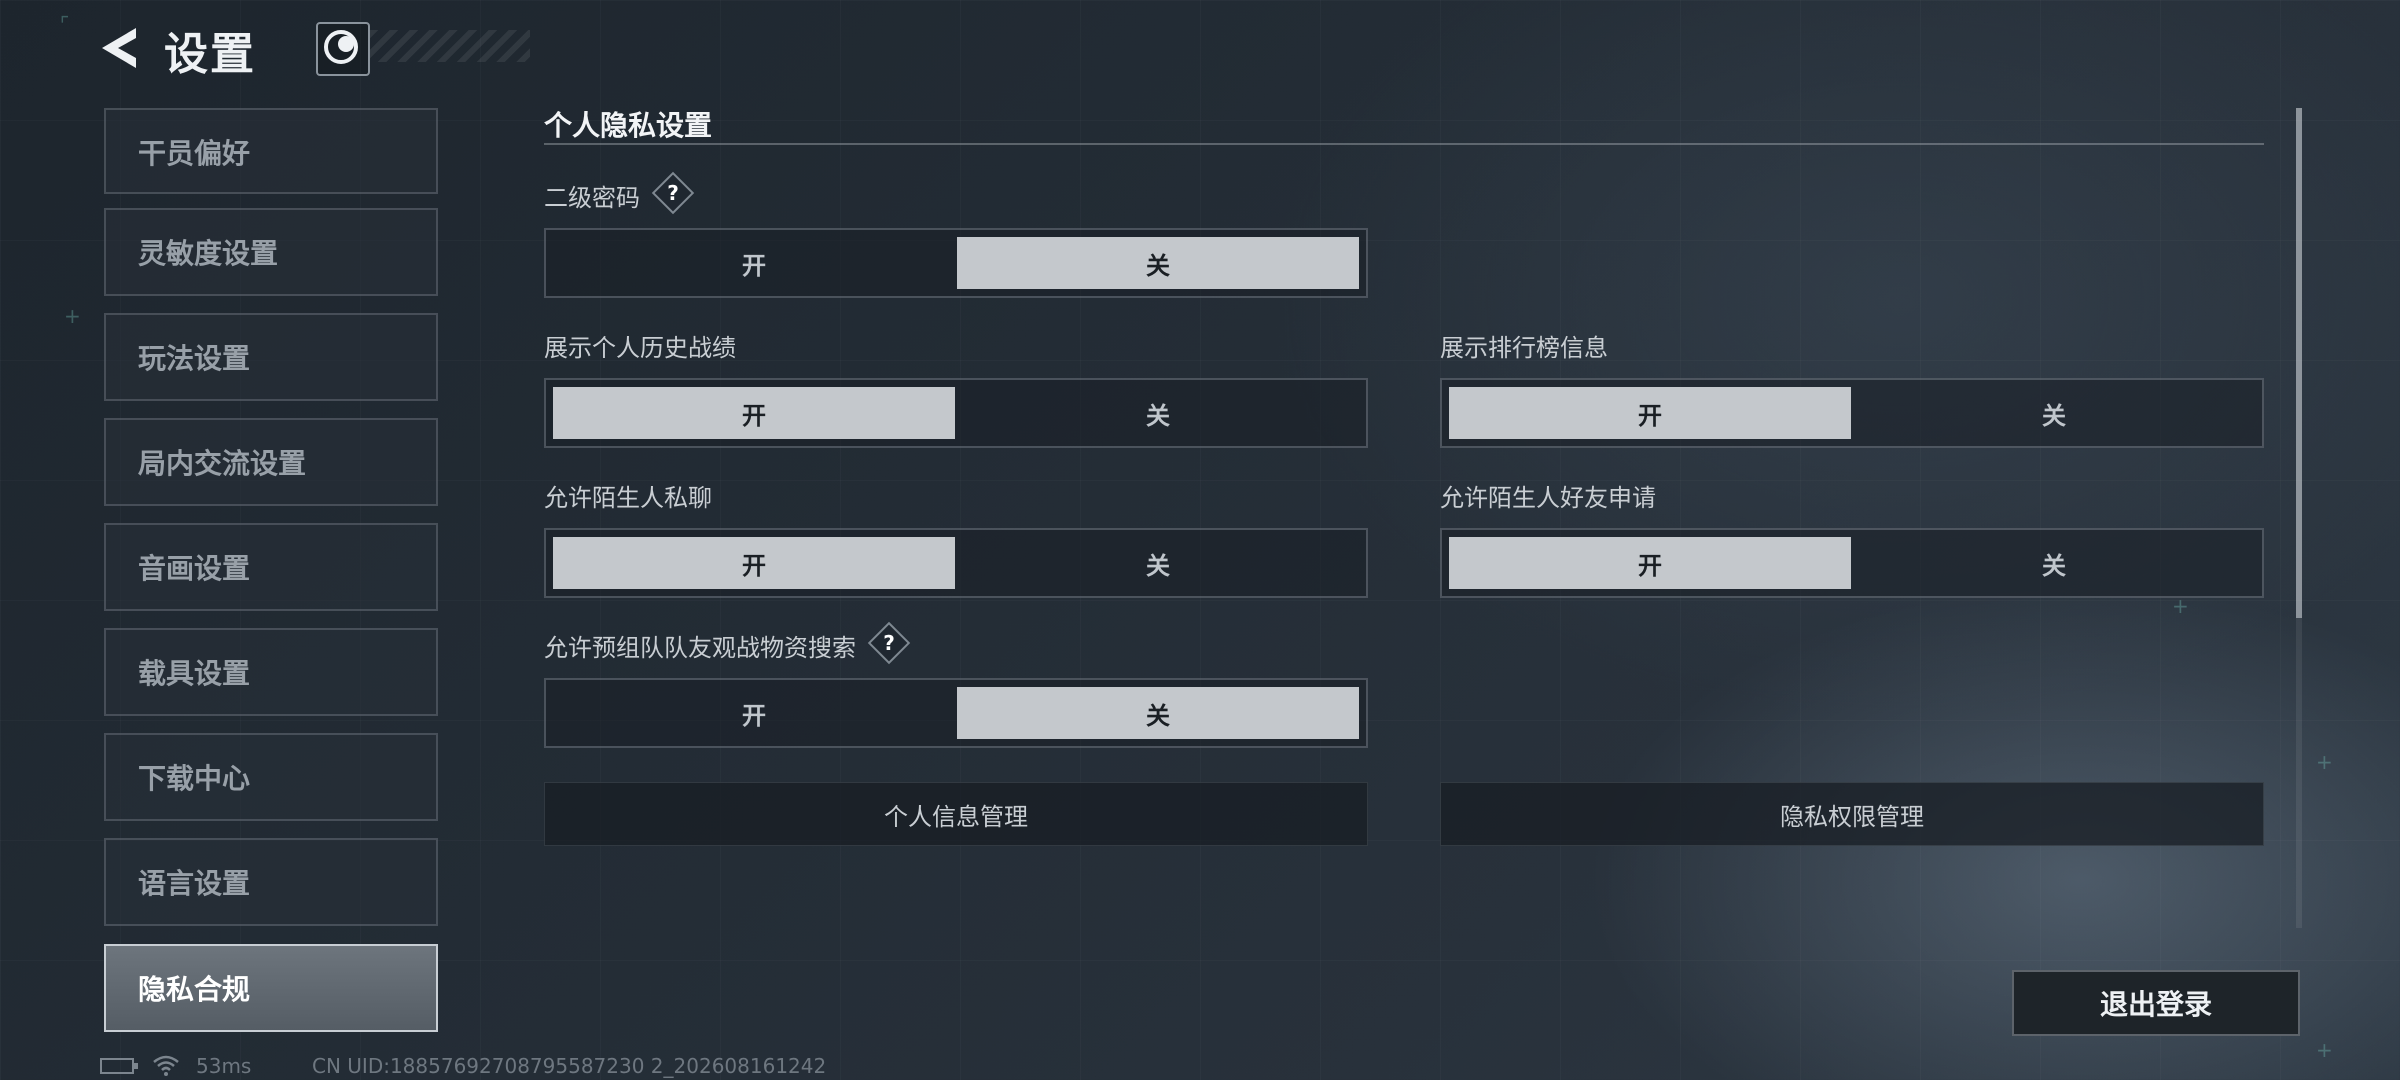  Describe the element at coordinates (956, 814) in the screenshot. I see `personal-info-management-button: 个人信息管理` at that location.